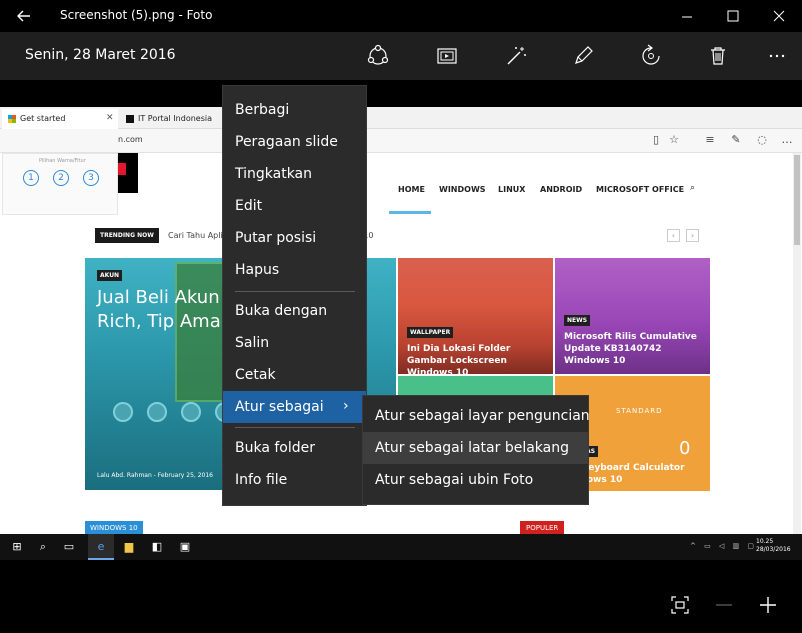  I want to click on menu-item-berbagi: Berbagi, so click(294, 110).